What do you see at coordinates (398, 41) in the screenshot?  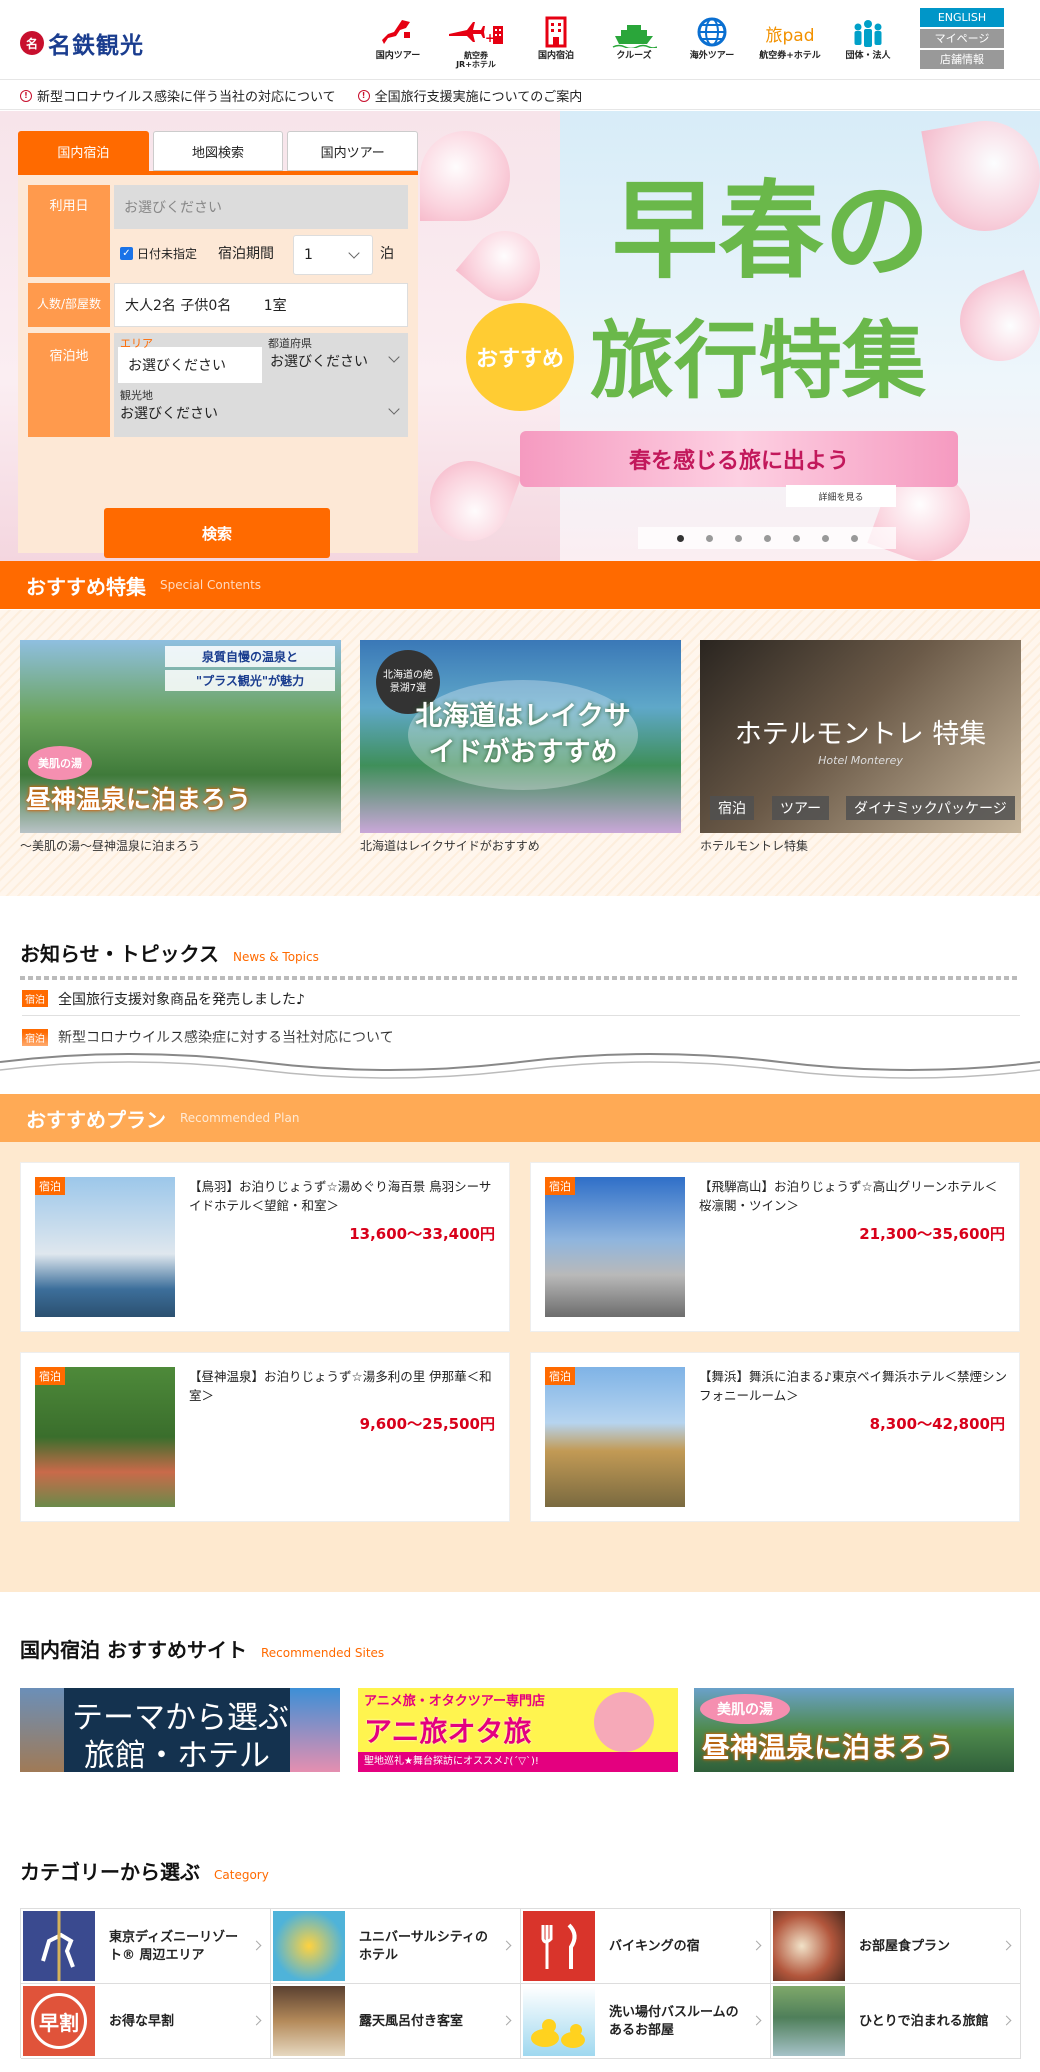 I see `nav-domestic-tour: 国内ツアー` at bounding box center [398, 41].